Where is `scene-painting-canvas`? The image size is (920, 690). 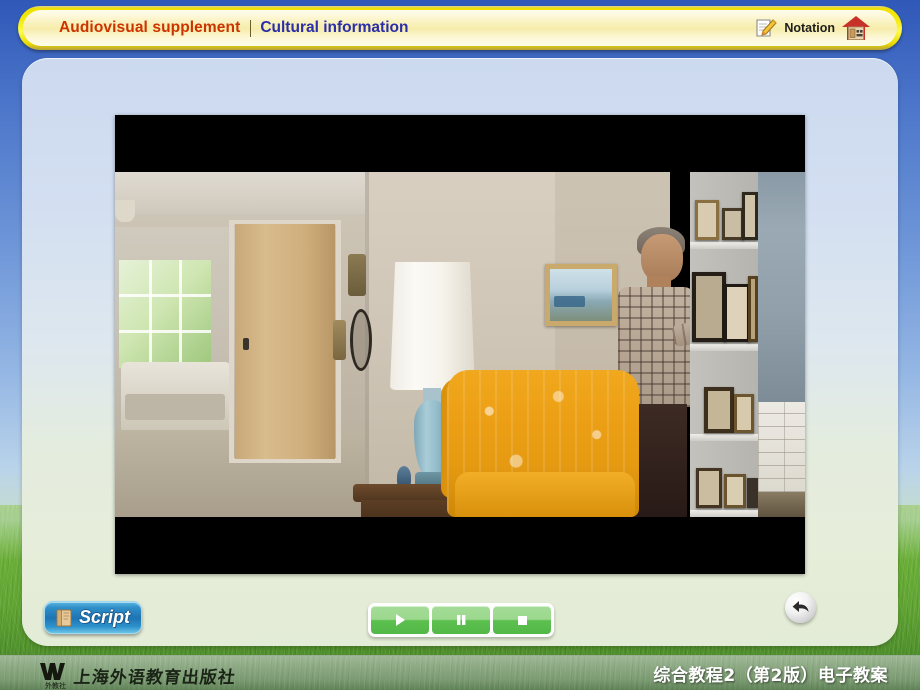
scene-painting-canvas is located at coordinates (581, 295).